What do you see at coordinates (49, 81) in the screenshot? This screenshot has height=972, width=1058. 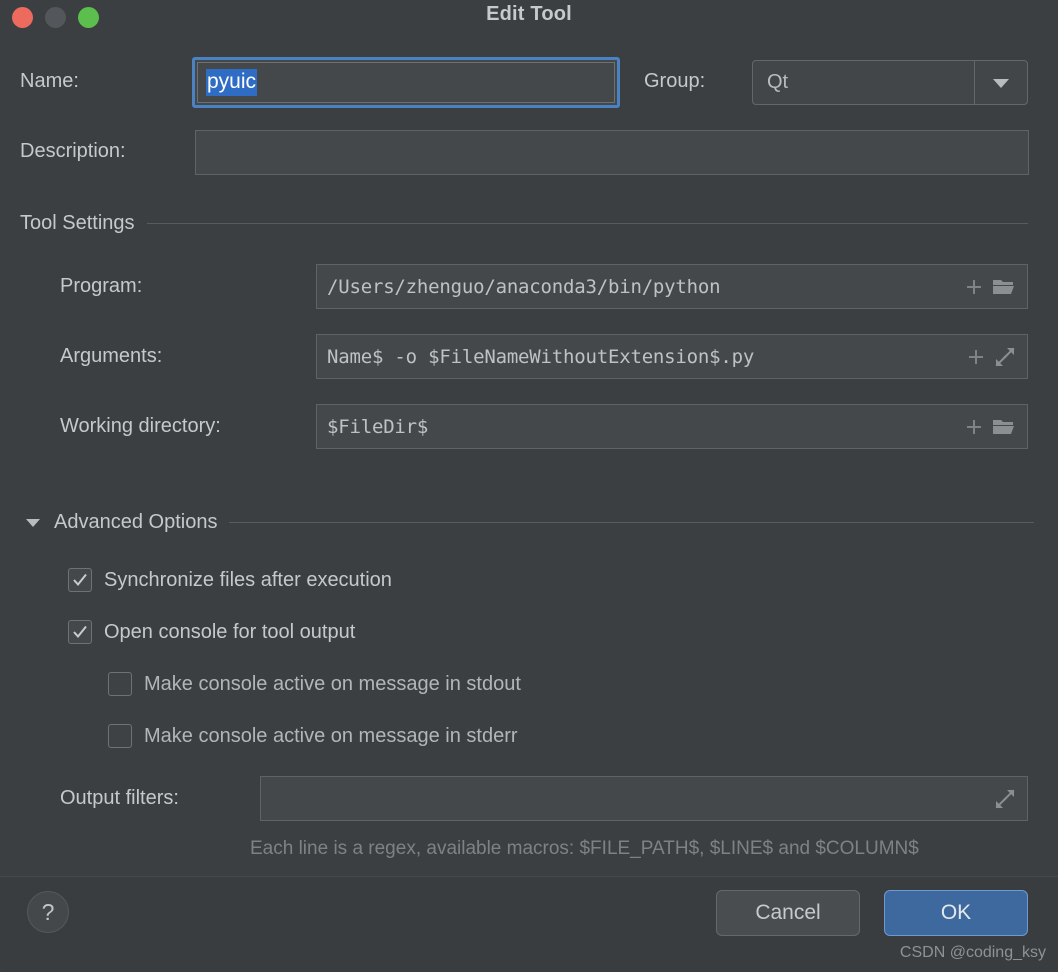 I see `name-label: Name:` at bounding box center [49, 81].